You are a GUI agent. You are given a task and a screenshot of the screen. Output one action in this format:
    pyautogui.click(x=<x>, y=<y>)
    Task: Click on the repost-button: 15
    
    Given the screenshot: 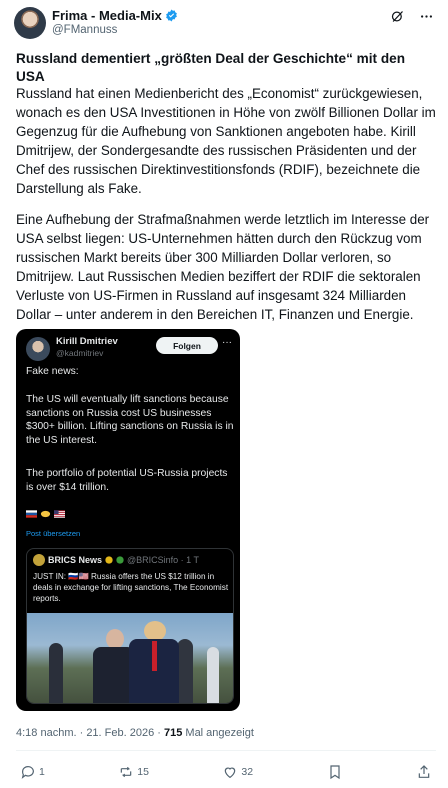 What is the action you would take?
    pyautogui.click(x=133, y=772)
    